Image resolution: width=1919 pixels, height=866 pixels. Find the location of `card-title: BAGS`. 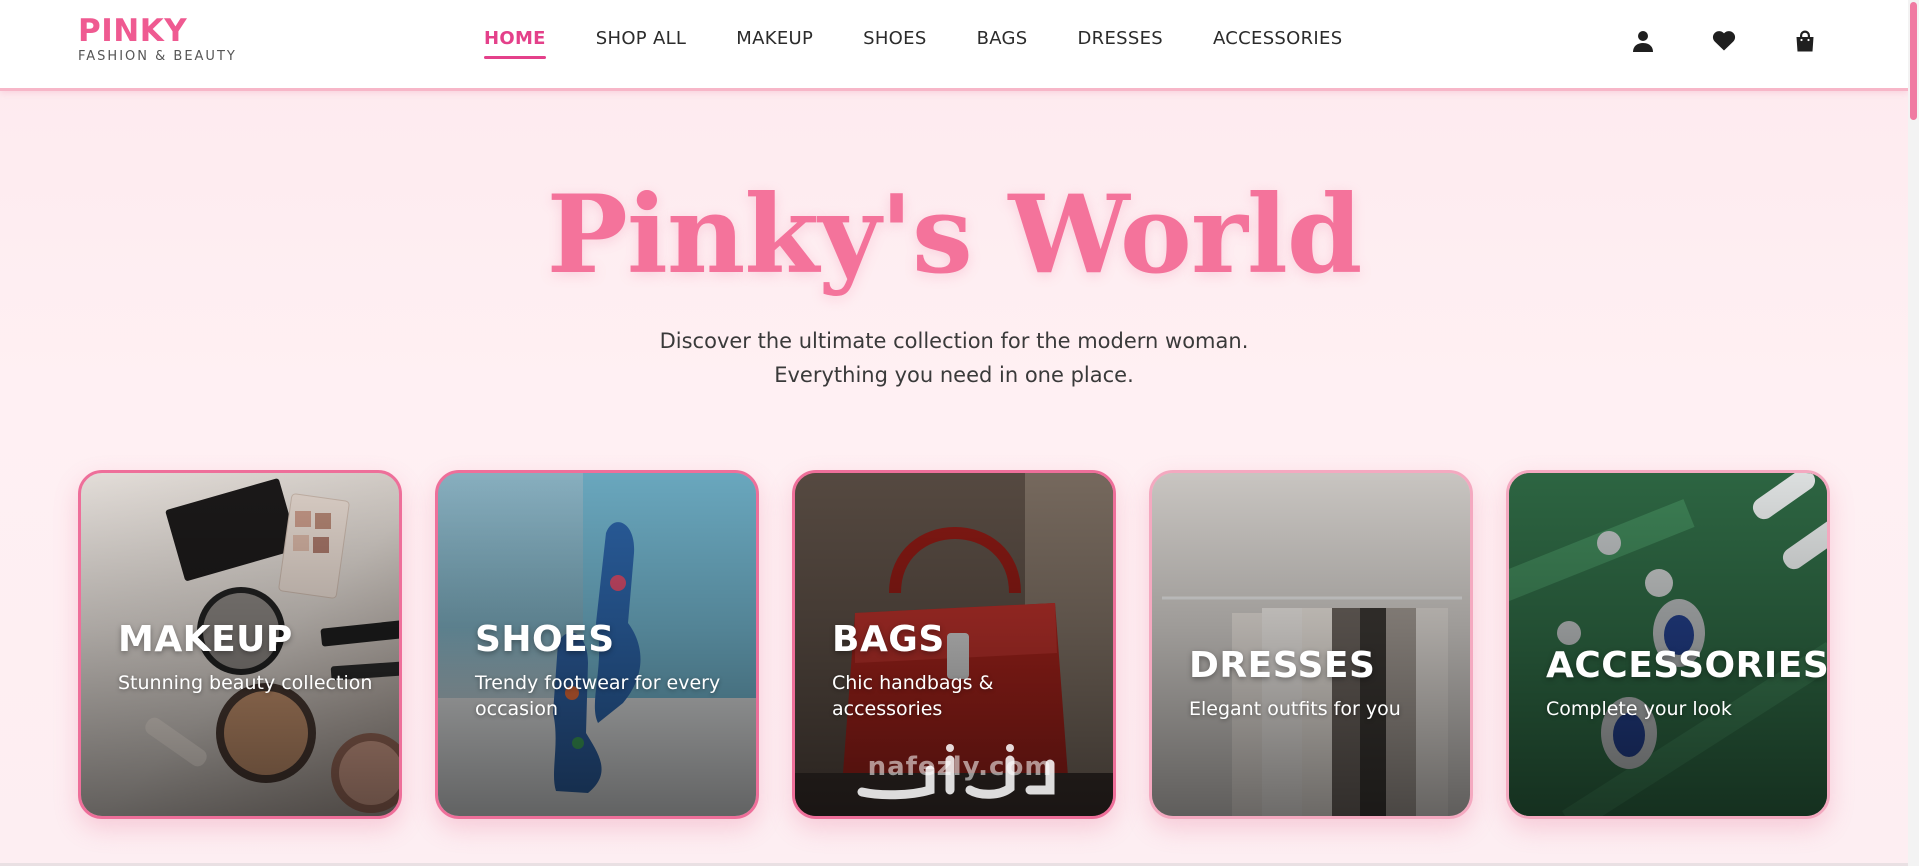

card-title: BAGS is located at coordinates (888, 639).